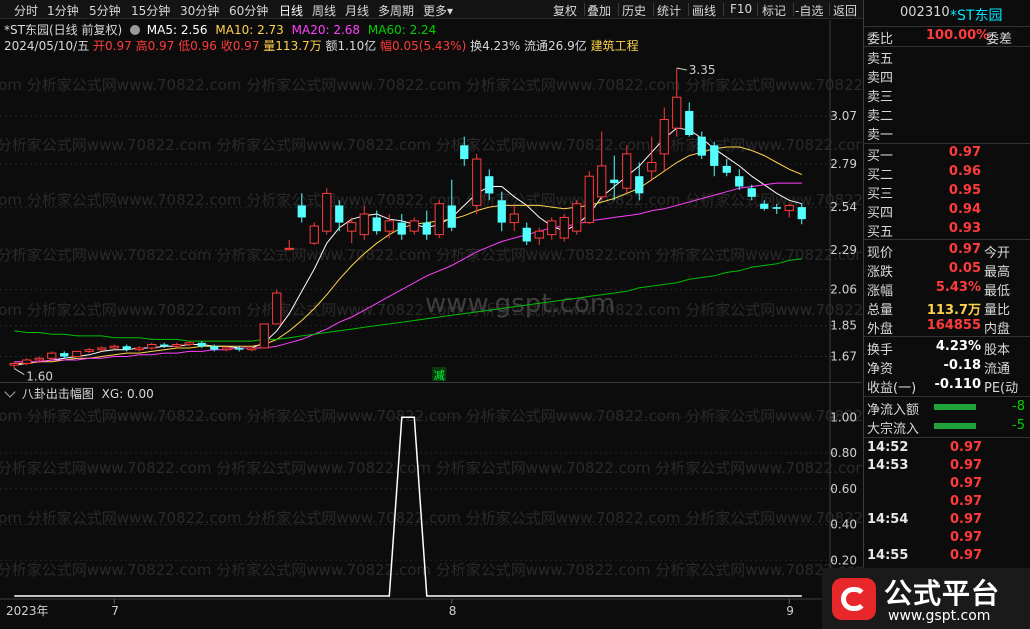  Describe the element at coordinates (845, 10) in the screenshot. I see `back-button: 返回` at that location.